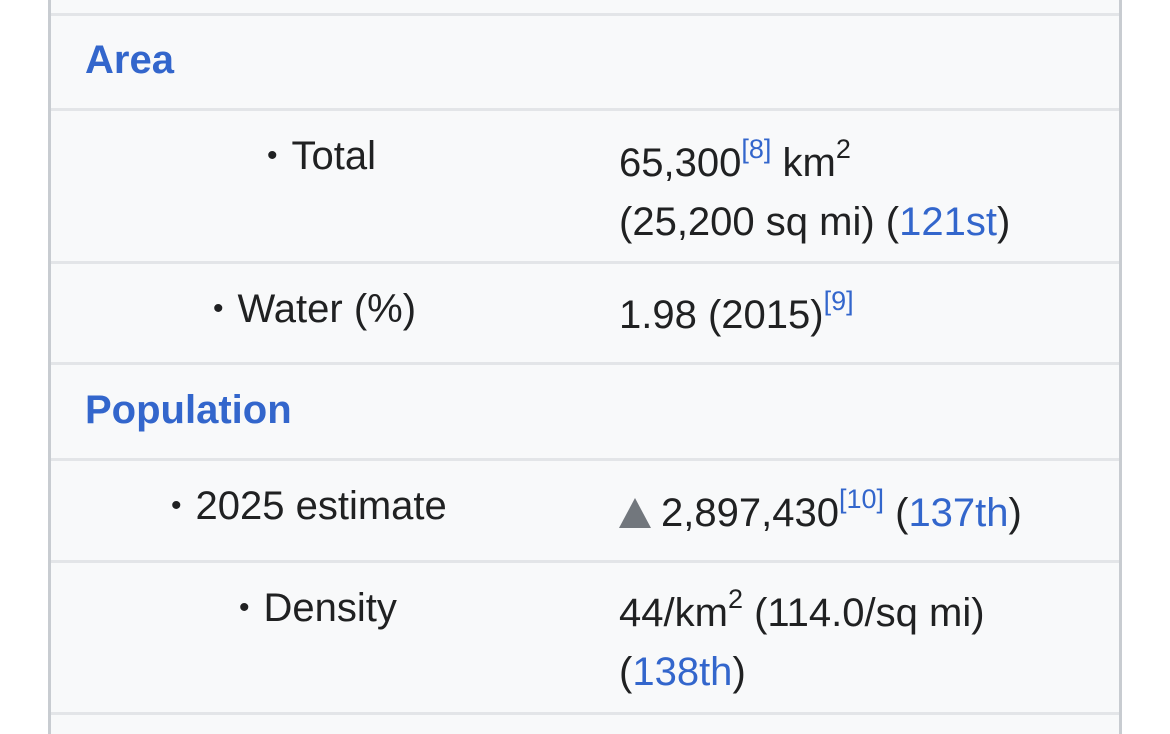 The width and height of the screenshot is (1170, 734). Describe the element at coordinates (815, 189) in the screenshot. I see `value-total: 65,300[8] km2 (25,200 sq mi) (121st)` at that location.